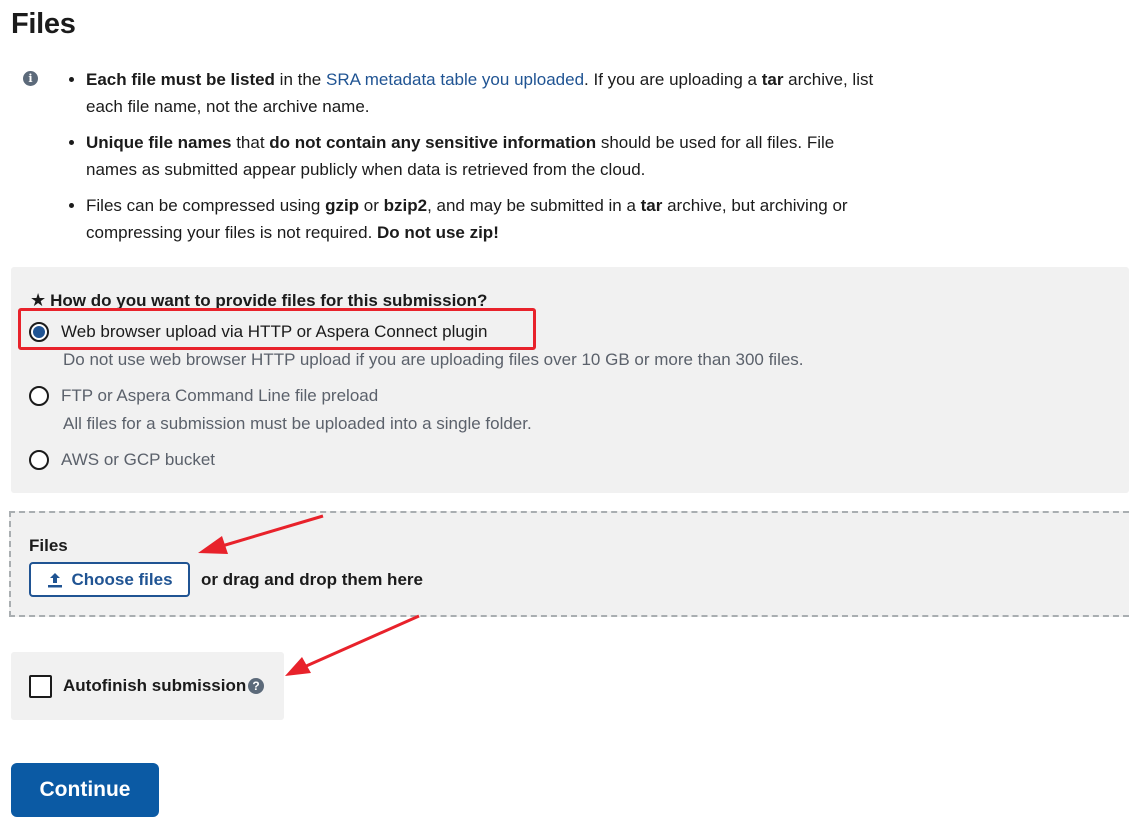 This screenshot has height=836, width=1129. What do you see at coordinates (405, 205) in the screenshot?
I see `bold-text: bzip2` at bounding box center [405, 205].